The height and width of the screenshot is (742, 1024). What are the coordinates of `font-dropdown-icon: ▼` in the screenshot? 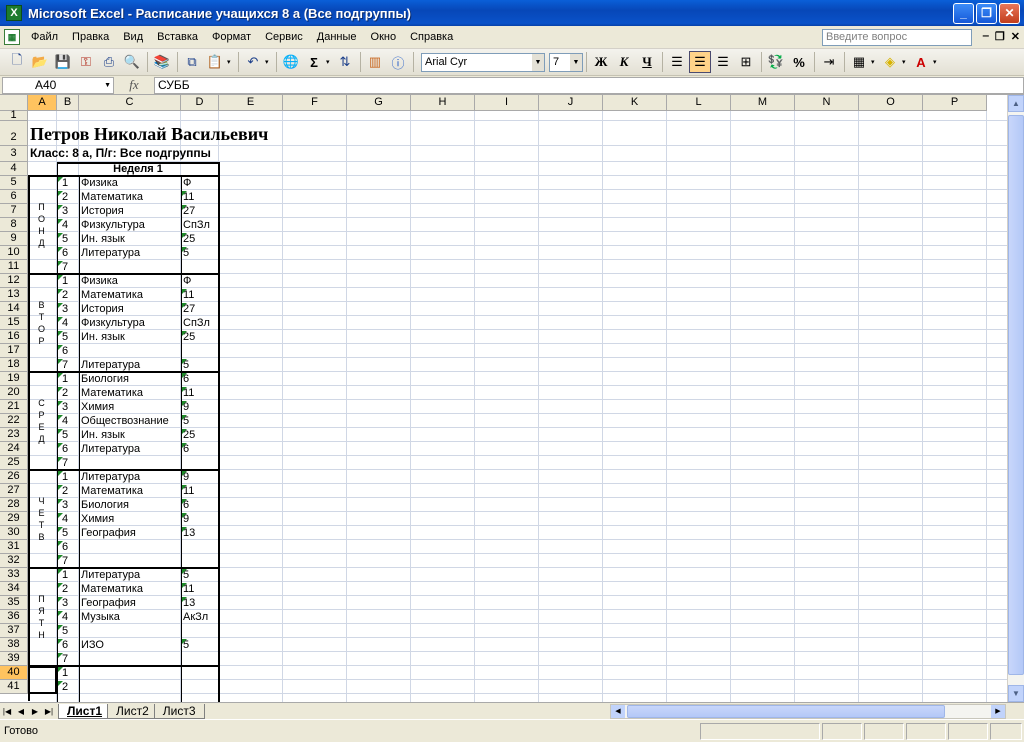 It's located at (538, 62).